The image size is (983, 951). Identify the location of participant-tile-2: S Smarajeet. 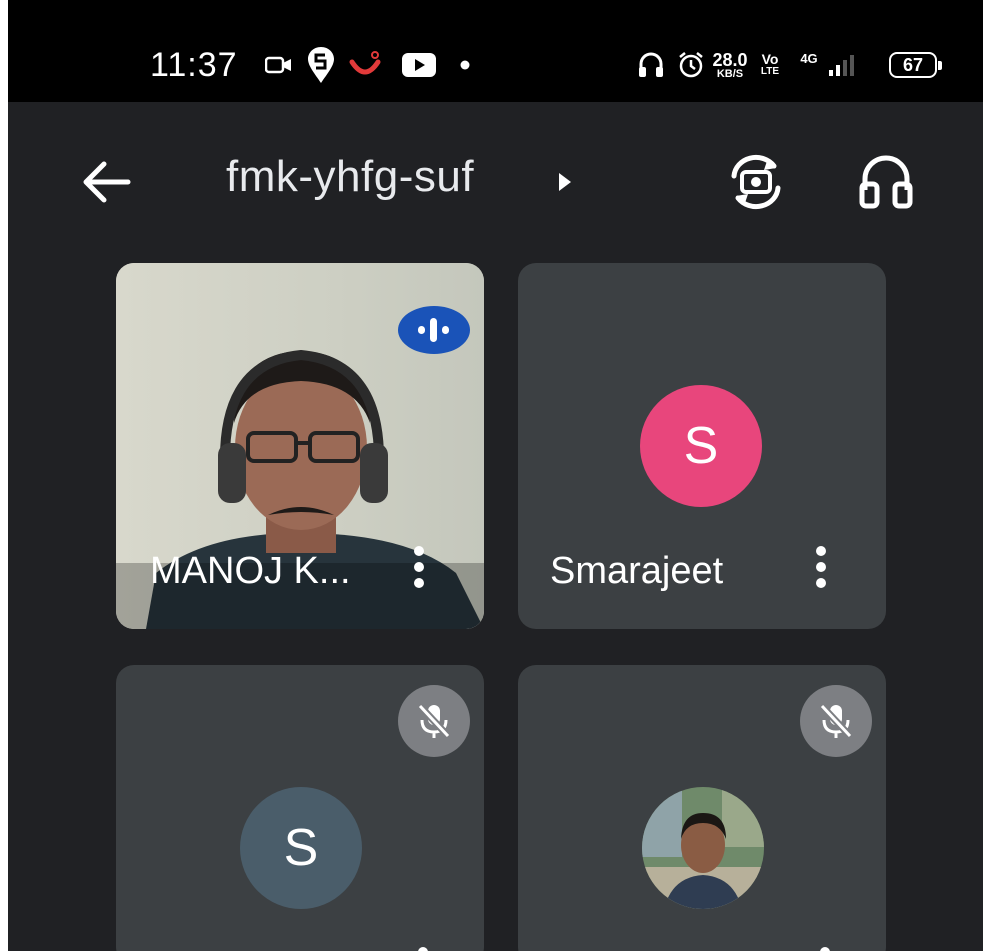
(702, 446).